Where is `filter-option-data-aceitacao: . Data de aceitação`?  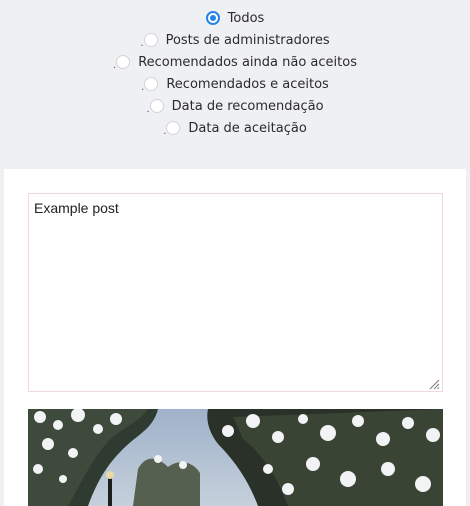
filter-option-data-aceitacao: . Data de aceitação is located at coordinates (235, 128).